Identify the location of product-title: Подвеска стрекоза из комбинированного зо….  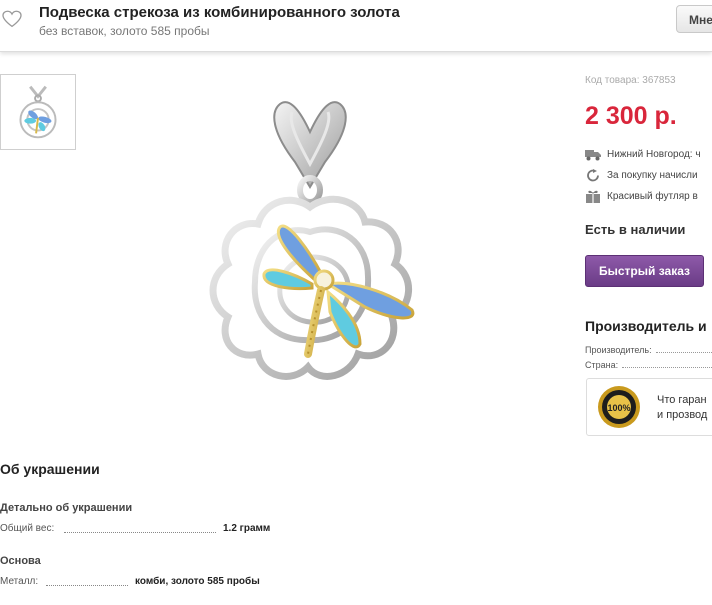
(219, 12).